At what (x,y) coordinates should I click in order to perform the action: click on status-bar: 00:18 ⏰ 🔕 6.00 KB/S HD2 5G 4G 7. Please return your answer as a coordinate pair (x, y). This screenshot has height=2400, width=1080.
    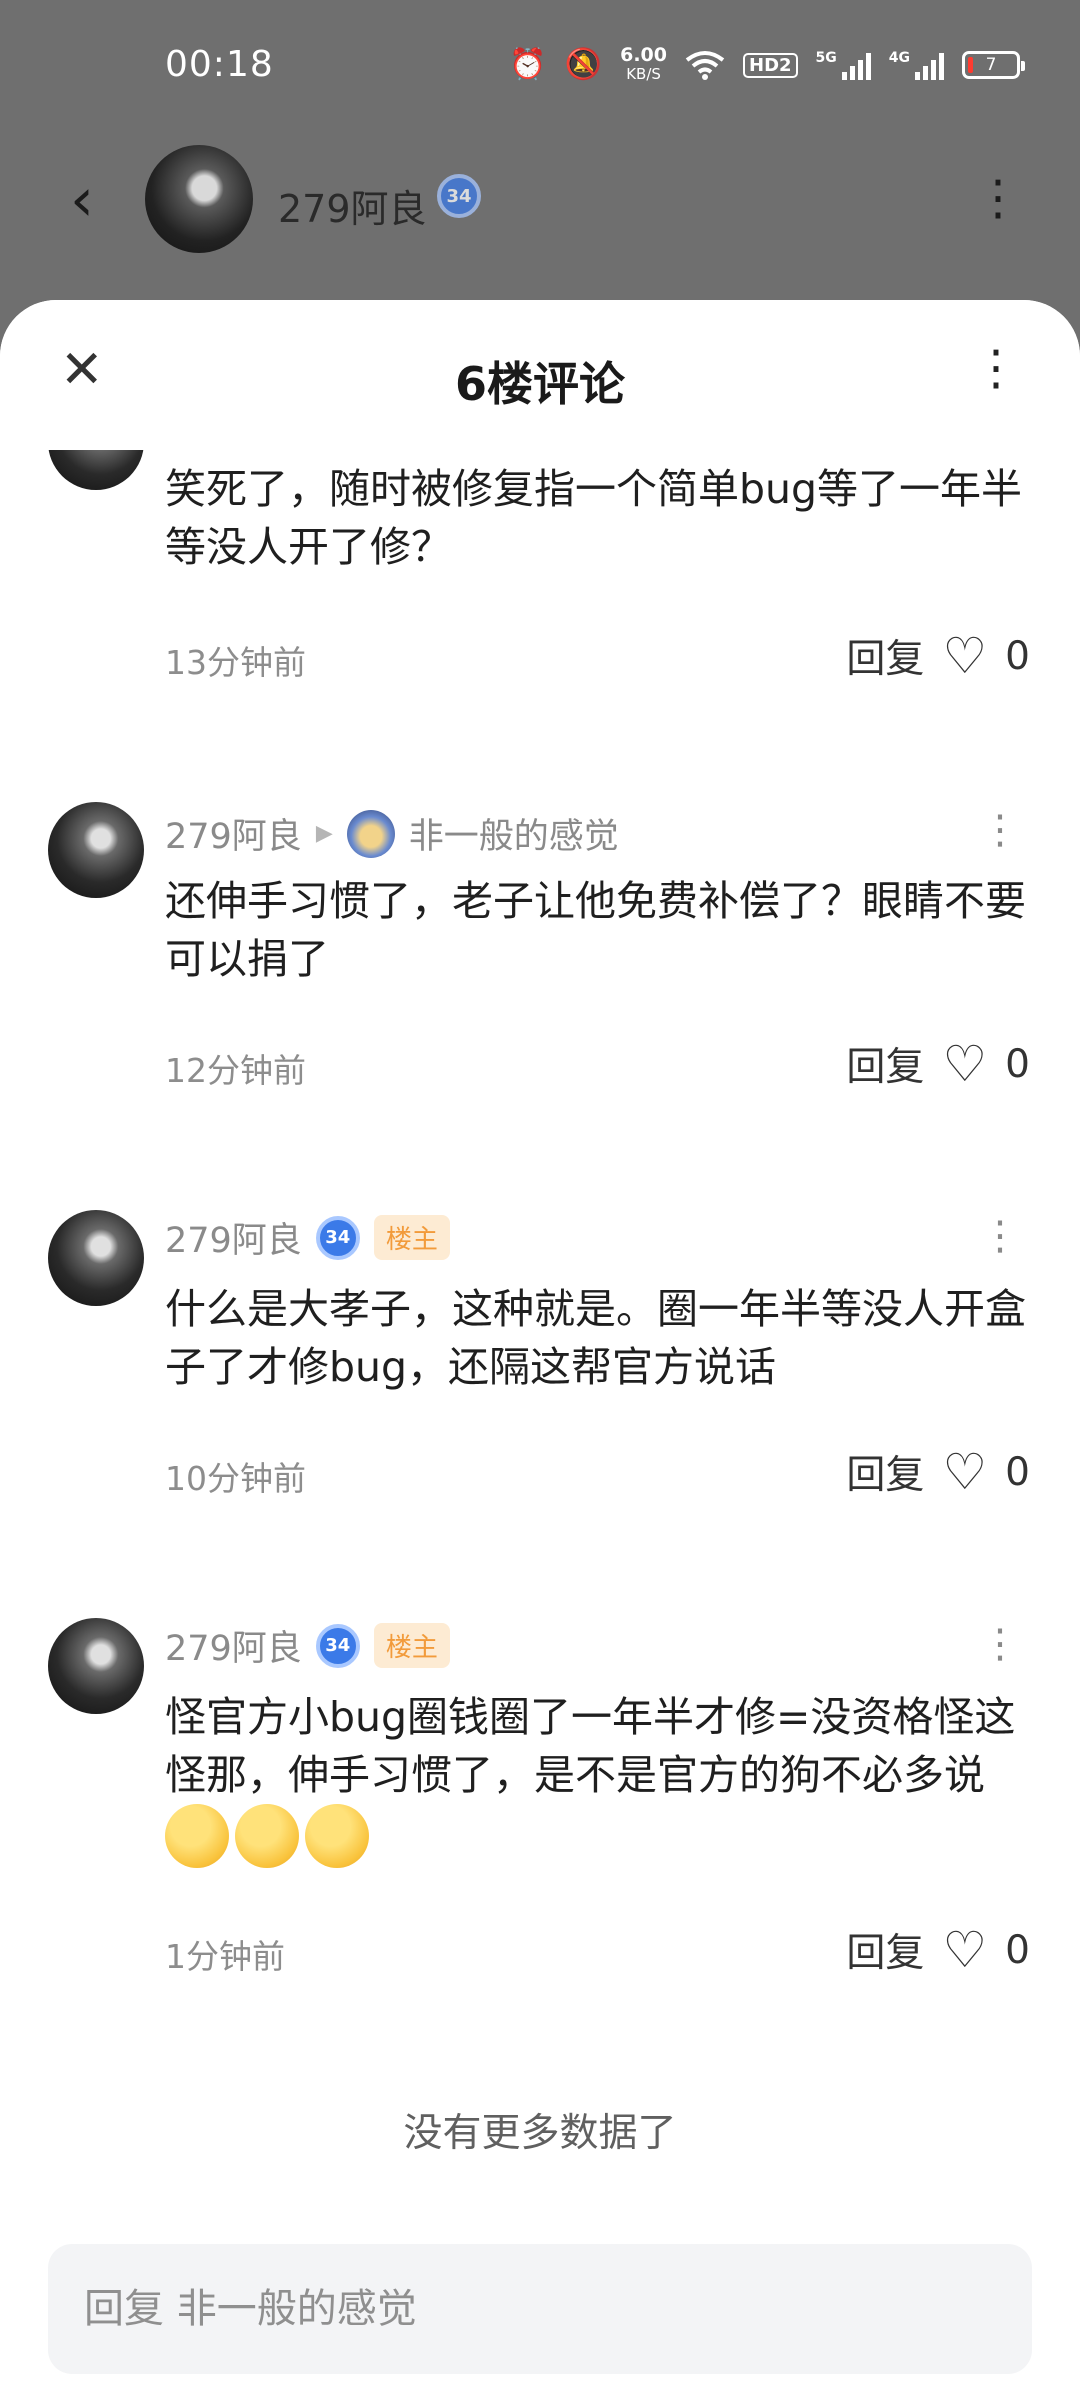
    Looking at the image, I should click on (540, 70).